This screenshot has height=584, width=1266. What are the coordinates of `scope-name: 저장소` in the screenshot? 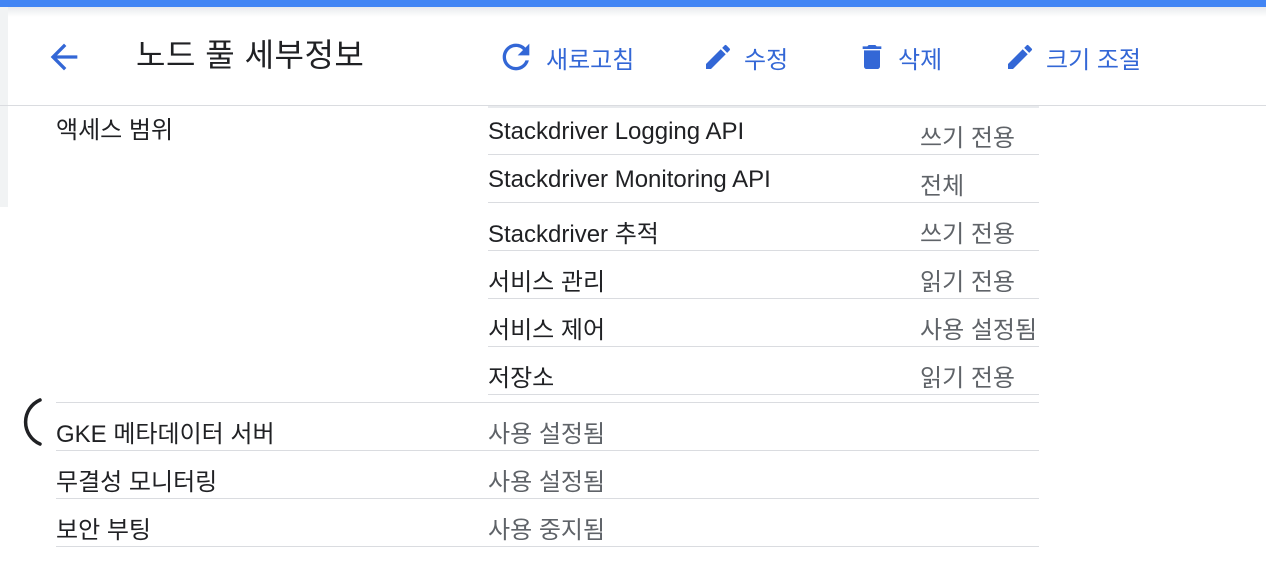 It's located at (521, 378).